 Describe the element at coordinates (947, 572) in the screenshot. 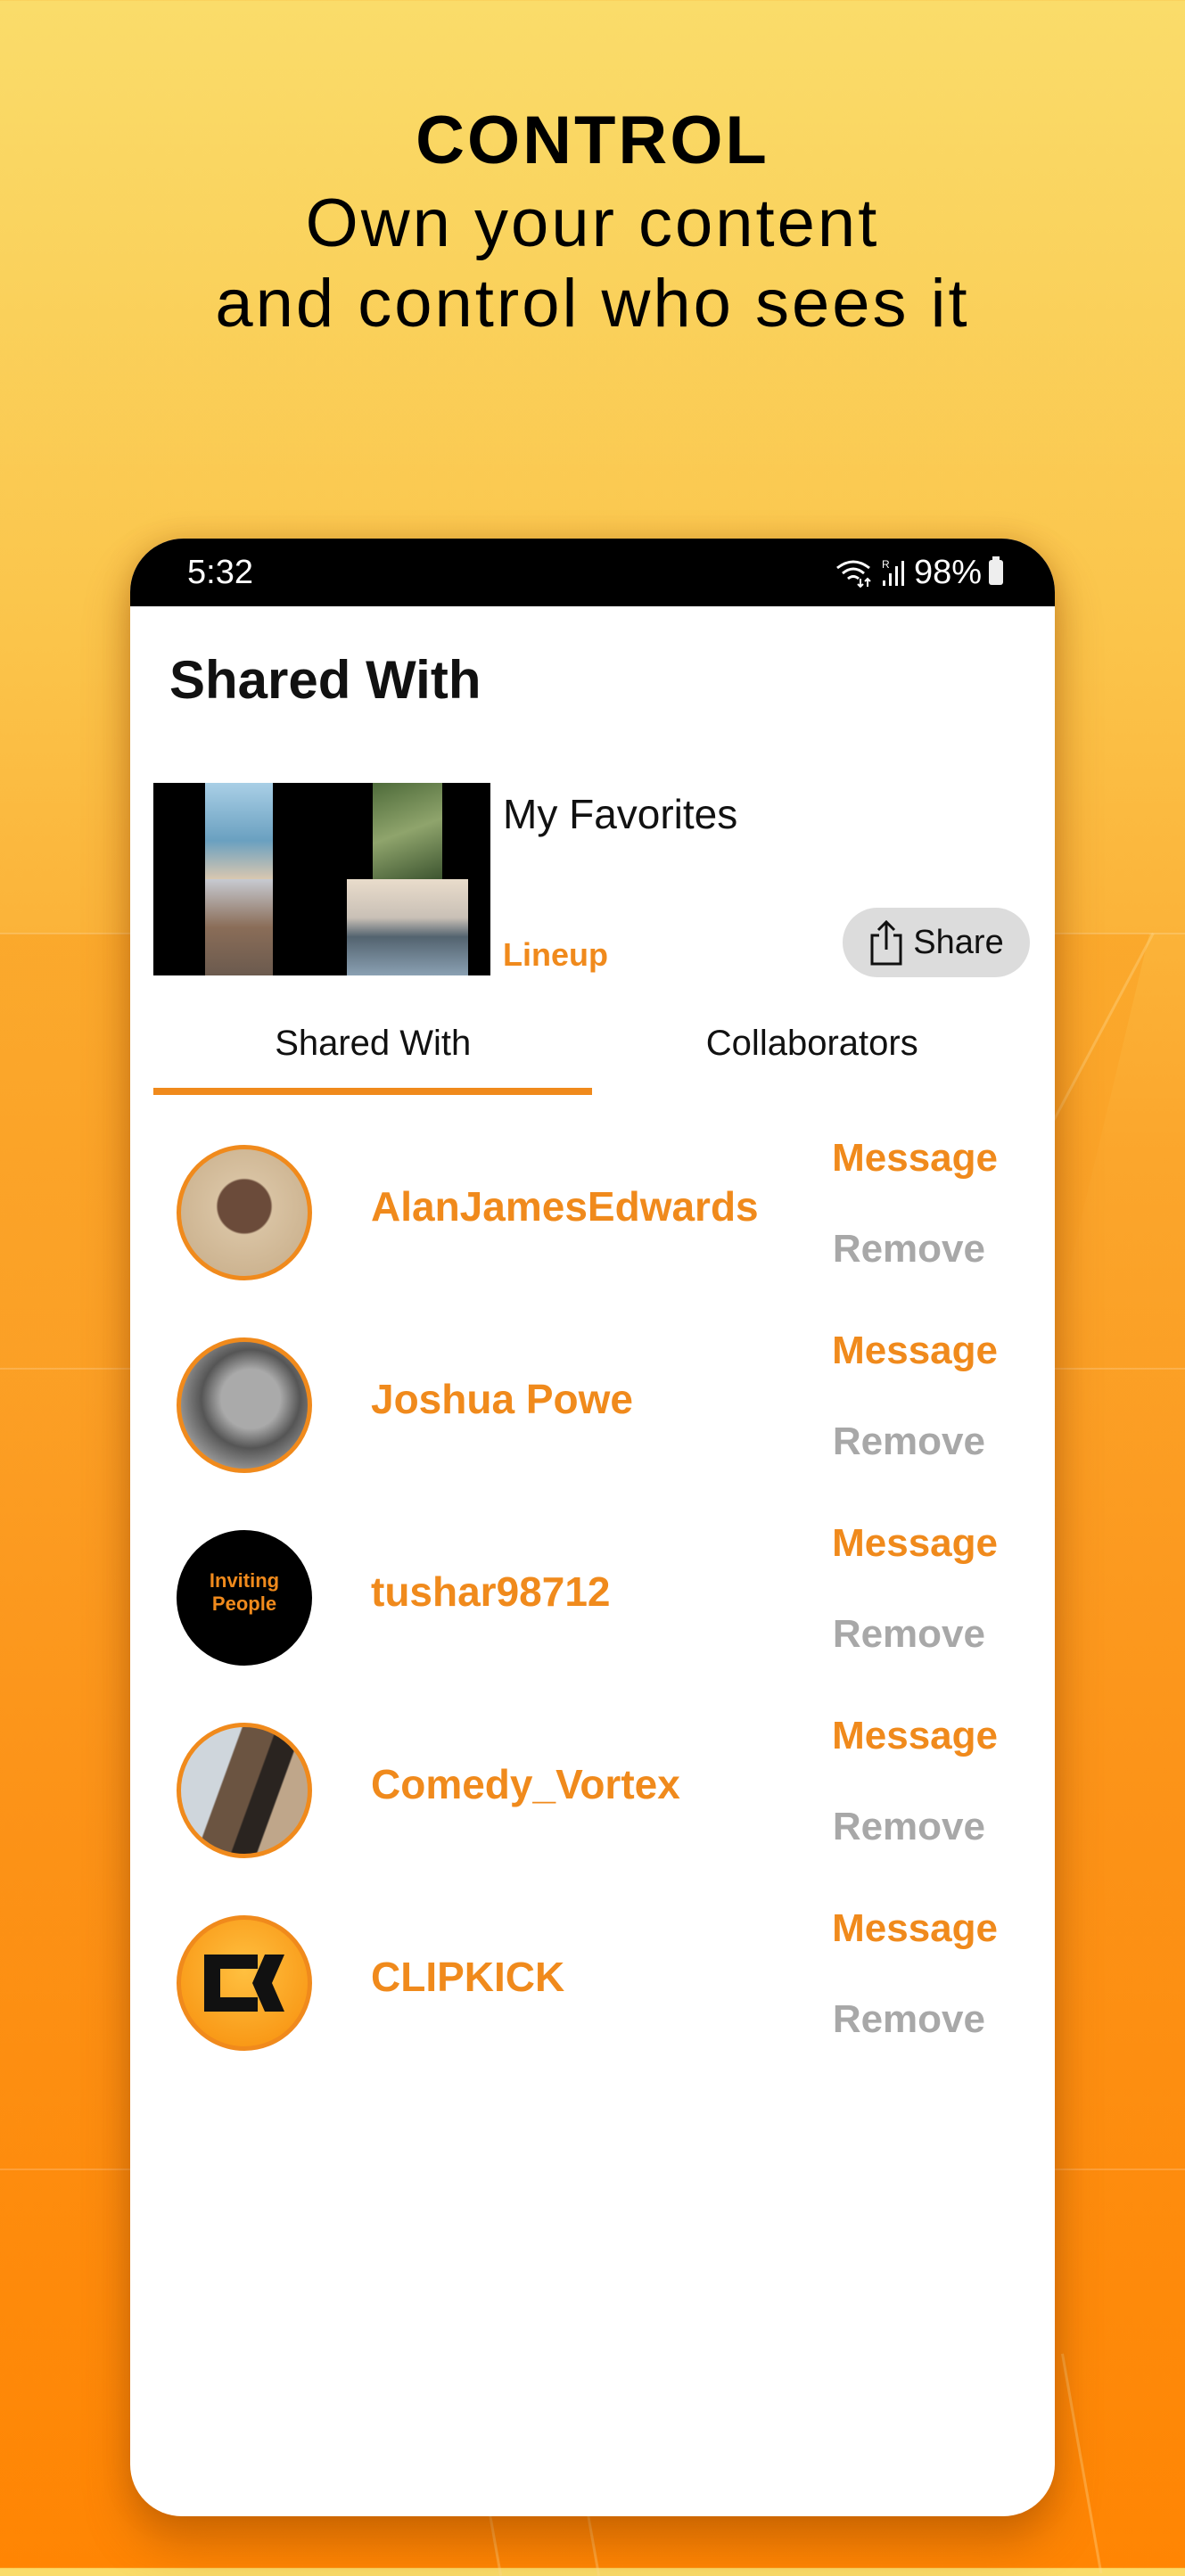

I see `battery-percent: 98%` at that location.